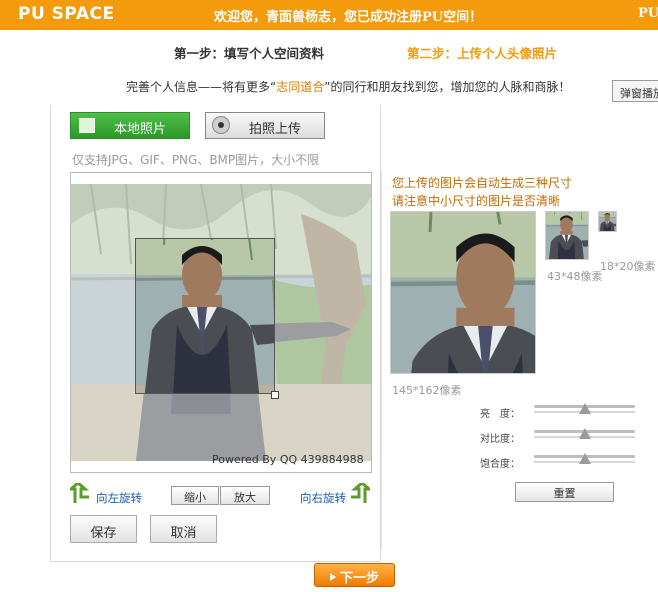  I want to click on size-label-medium: 43*48像素, so click(575, 276).